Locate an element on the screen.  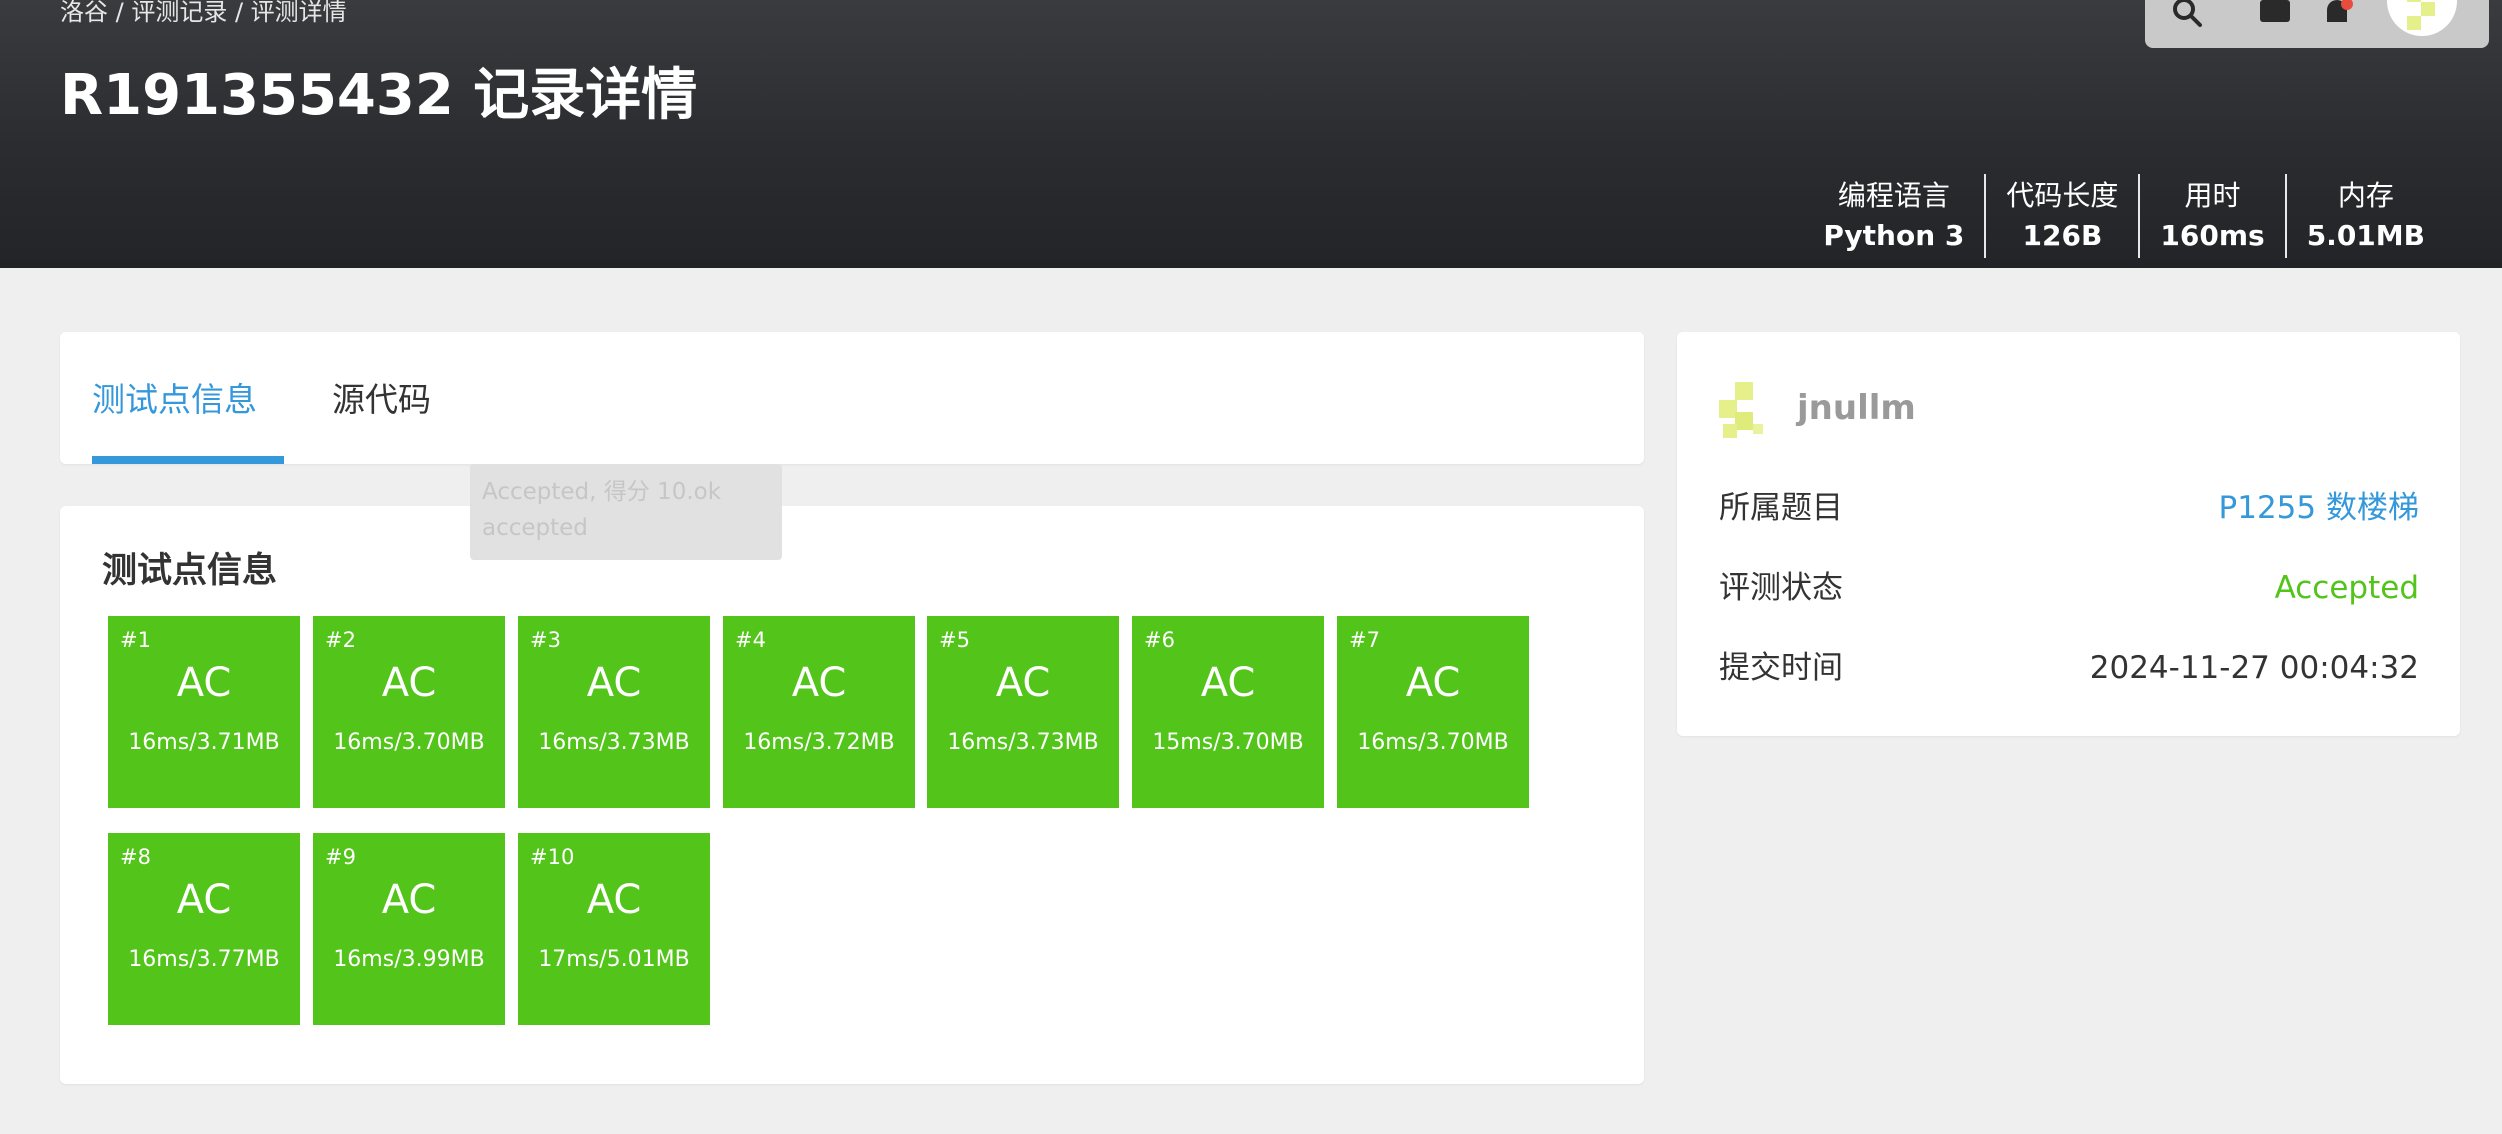
testcase-number: #2 is located at coordinates (340, 640).